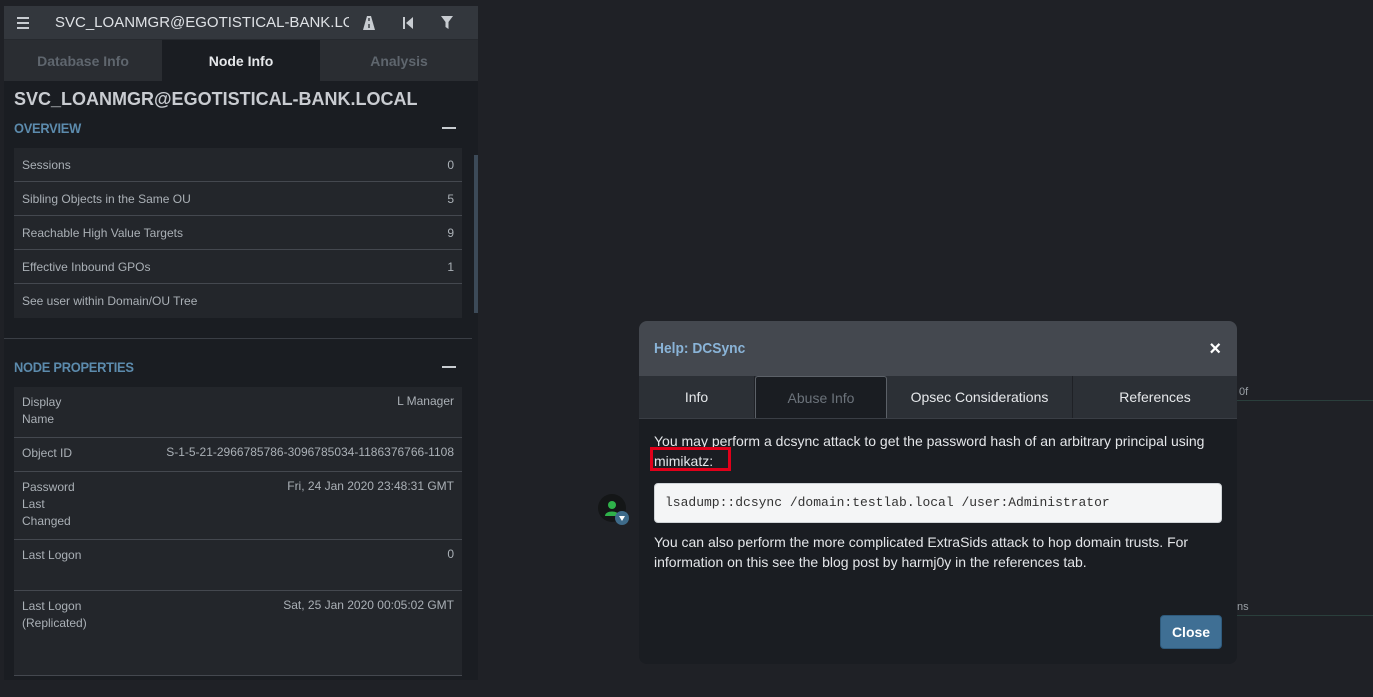 This screenshot has width=1373, height=697. What do you see at coordinates (238, 412) in the screenshot?
I see `property-display-name: Display Name L Manager` at bounding box center [238, 412].